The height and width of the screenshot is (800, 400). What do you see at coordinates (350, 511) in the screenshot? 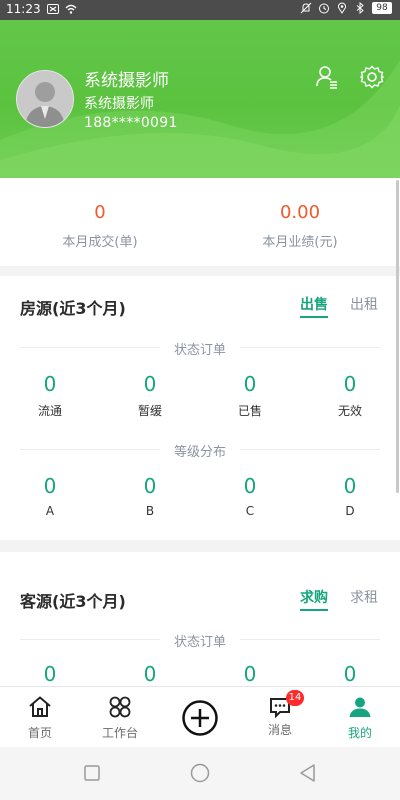
I see `metric-label: D` at bounding box center [350, 511].